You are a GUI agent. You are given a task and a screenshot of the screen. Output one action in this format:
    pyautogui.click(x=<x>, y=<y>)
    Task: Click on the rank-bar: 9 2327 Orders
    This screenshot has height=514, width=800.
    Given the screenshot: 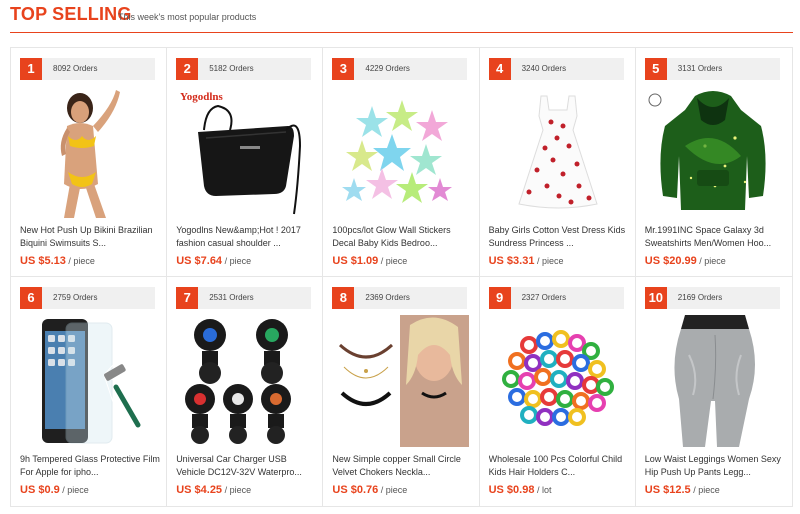 What is the action you would take?
    pyautogui.click(x=556, y=298)
    